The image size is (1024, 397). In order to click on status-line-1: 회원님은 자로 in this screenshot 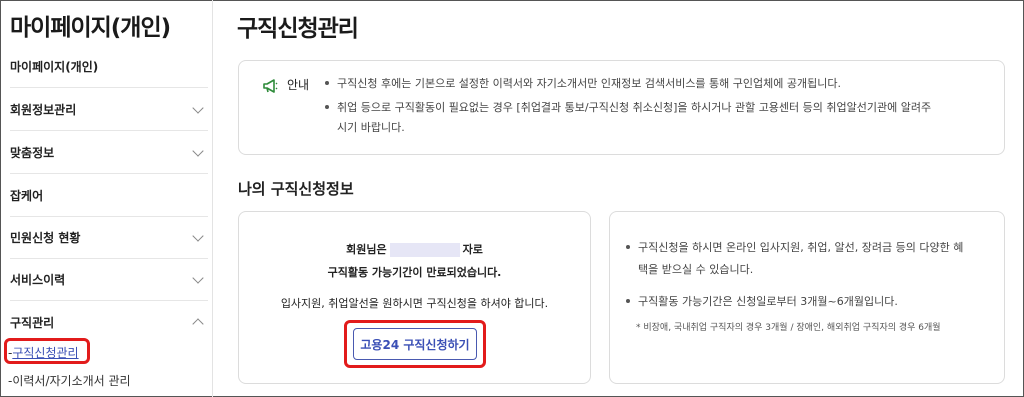, I will do `click(414, 249)`.